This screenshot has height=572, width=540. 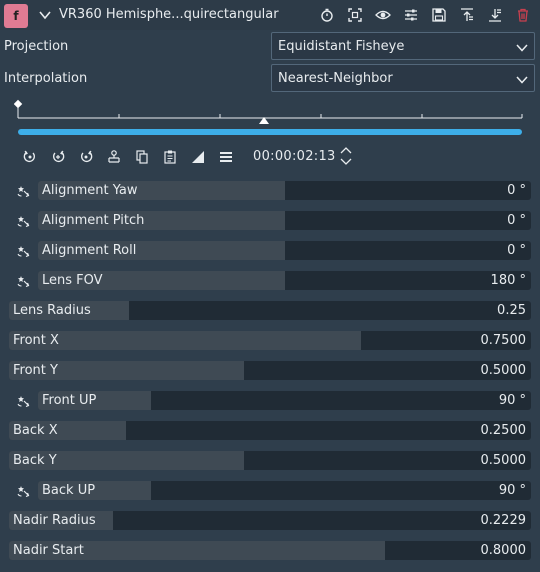 What do you see at coordinates (383, 15) in the screenshot?
I see `eye-icon` at bounding box center [383, 15].